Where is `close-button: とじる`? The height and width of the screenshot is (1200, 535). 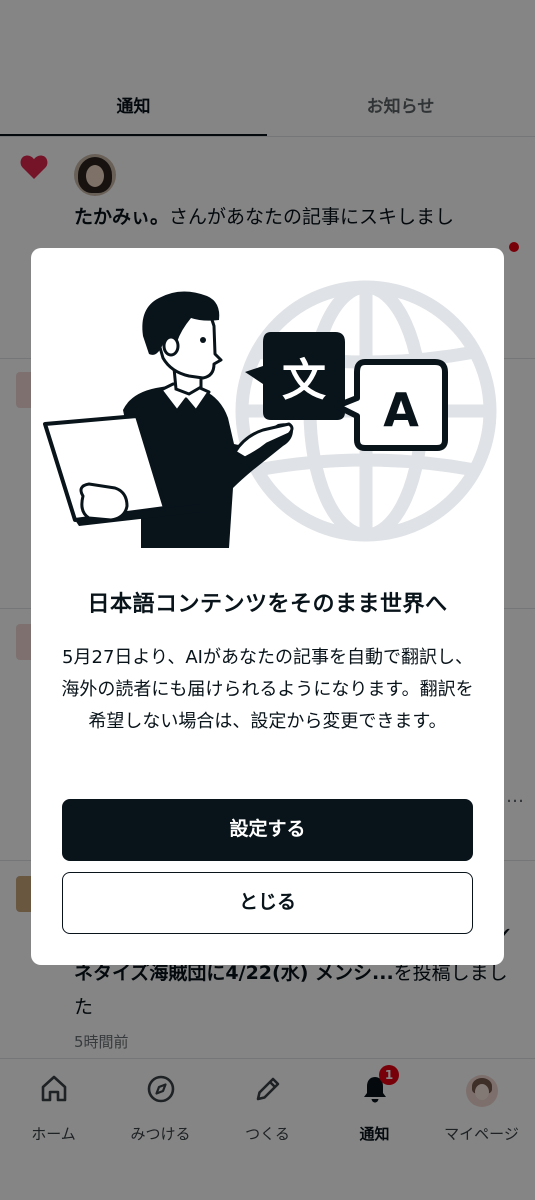 close-button: とじる is located at coordinates (267, 903).